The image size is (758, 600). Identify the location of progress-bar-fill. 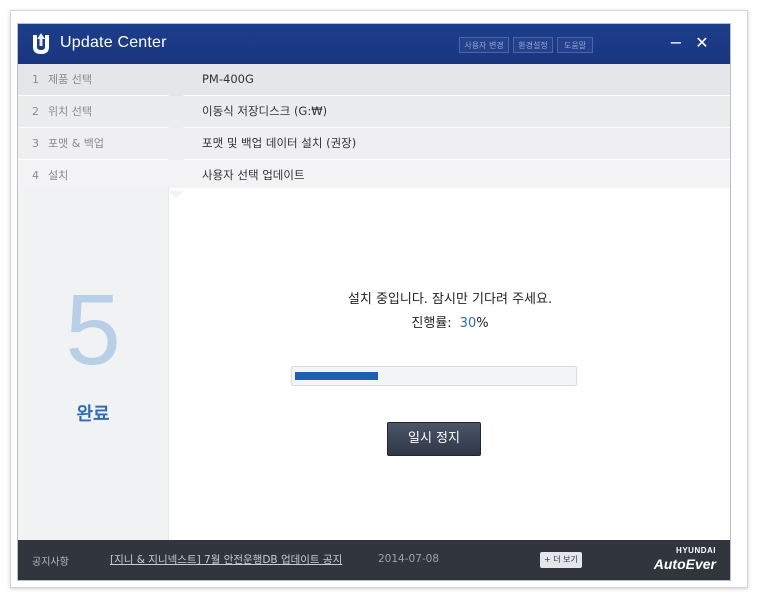
(336, 376).